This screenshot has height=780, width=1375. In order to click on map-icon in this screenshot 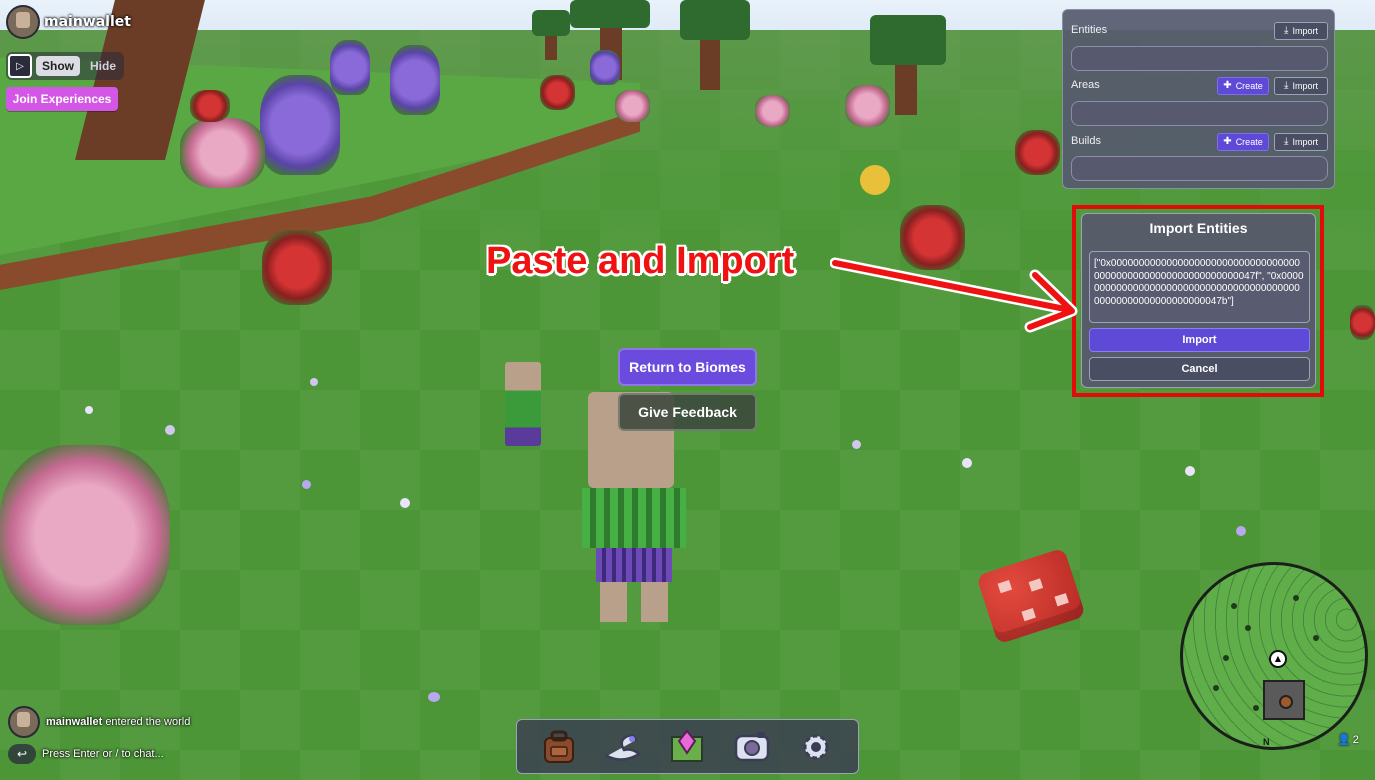, I will do `click(687, 747)`.